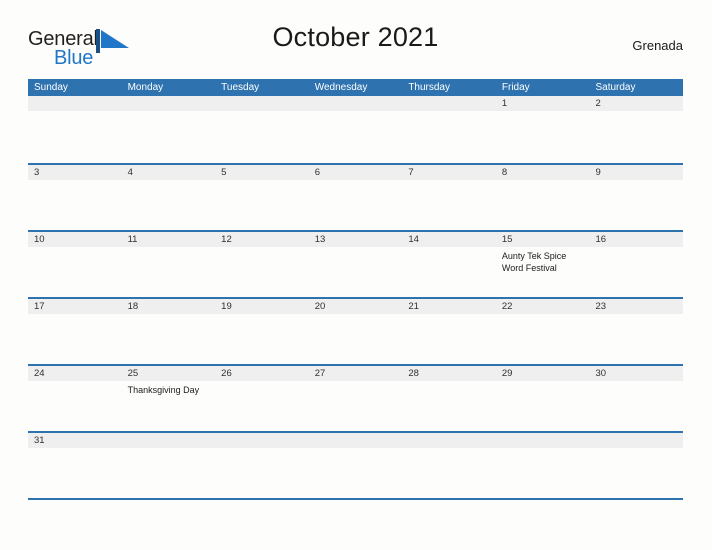 The image size is (712, 550). I want to click on day-number: 10, so click(75, 239).